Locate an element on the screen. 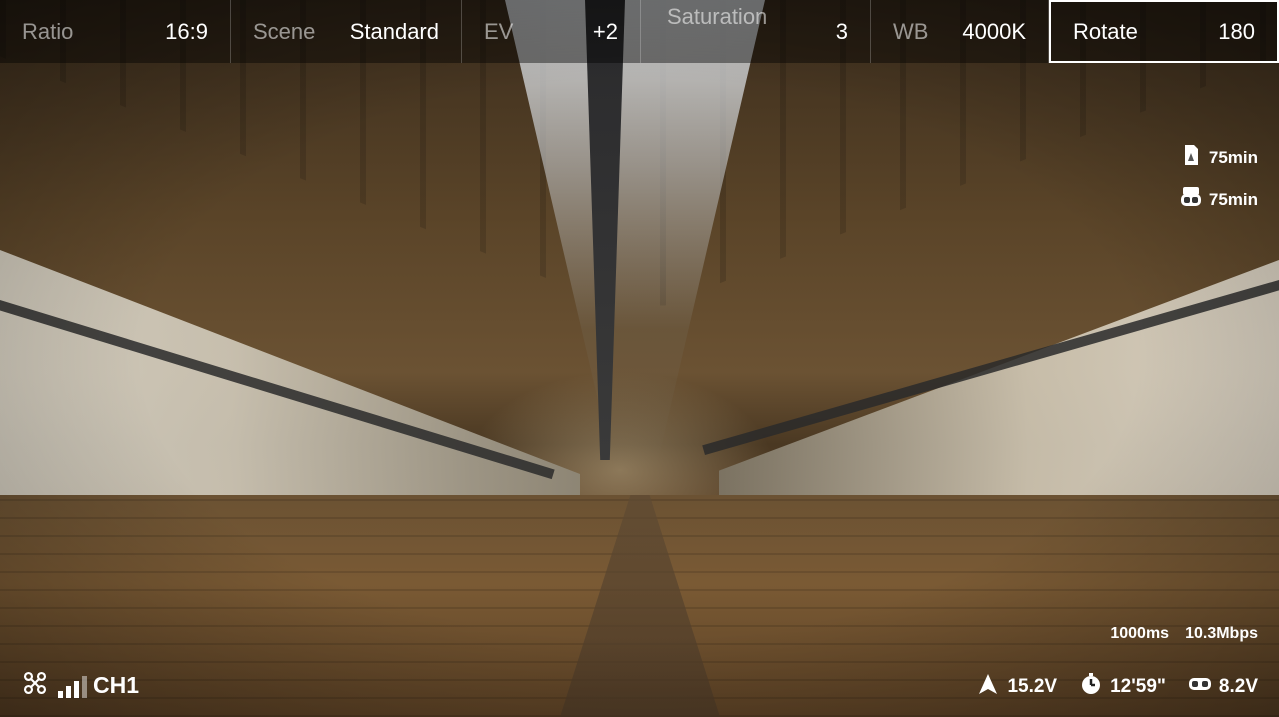  drone-icon is located at coordinates (35, 685).